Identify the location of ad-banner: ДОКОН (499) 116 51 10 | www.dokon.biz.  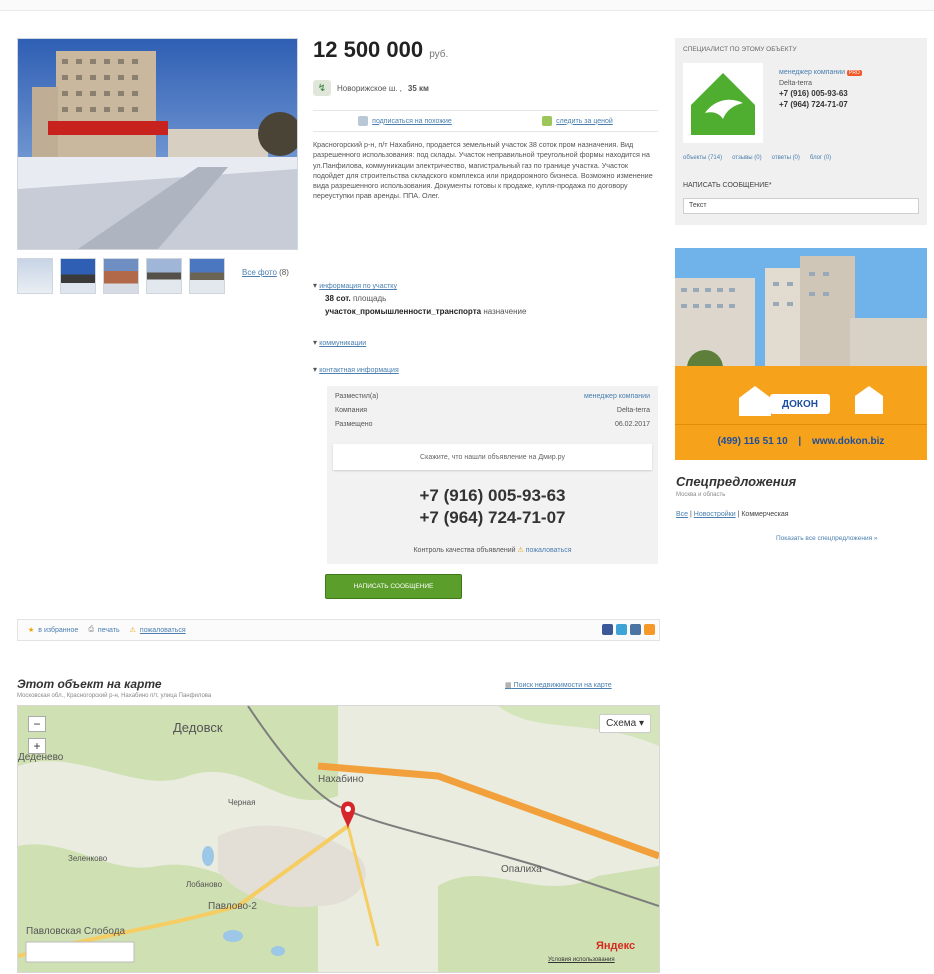
(801, 354).